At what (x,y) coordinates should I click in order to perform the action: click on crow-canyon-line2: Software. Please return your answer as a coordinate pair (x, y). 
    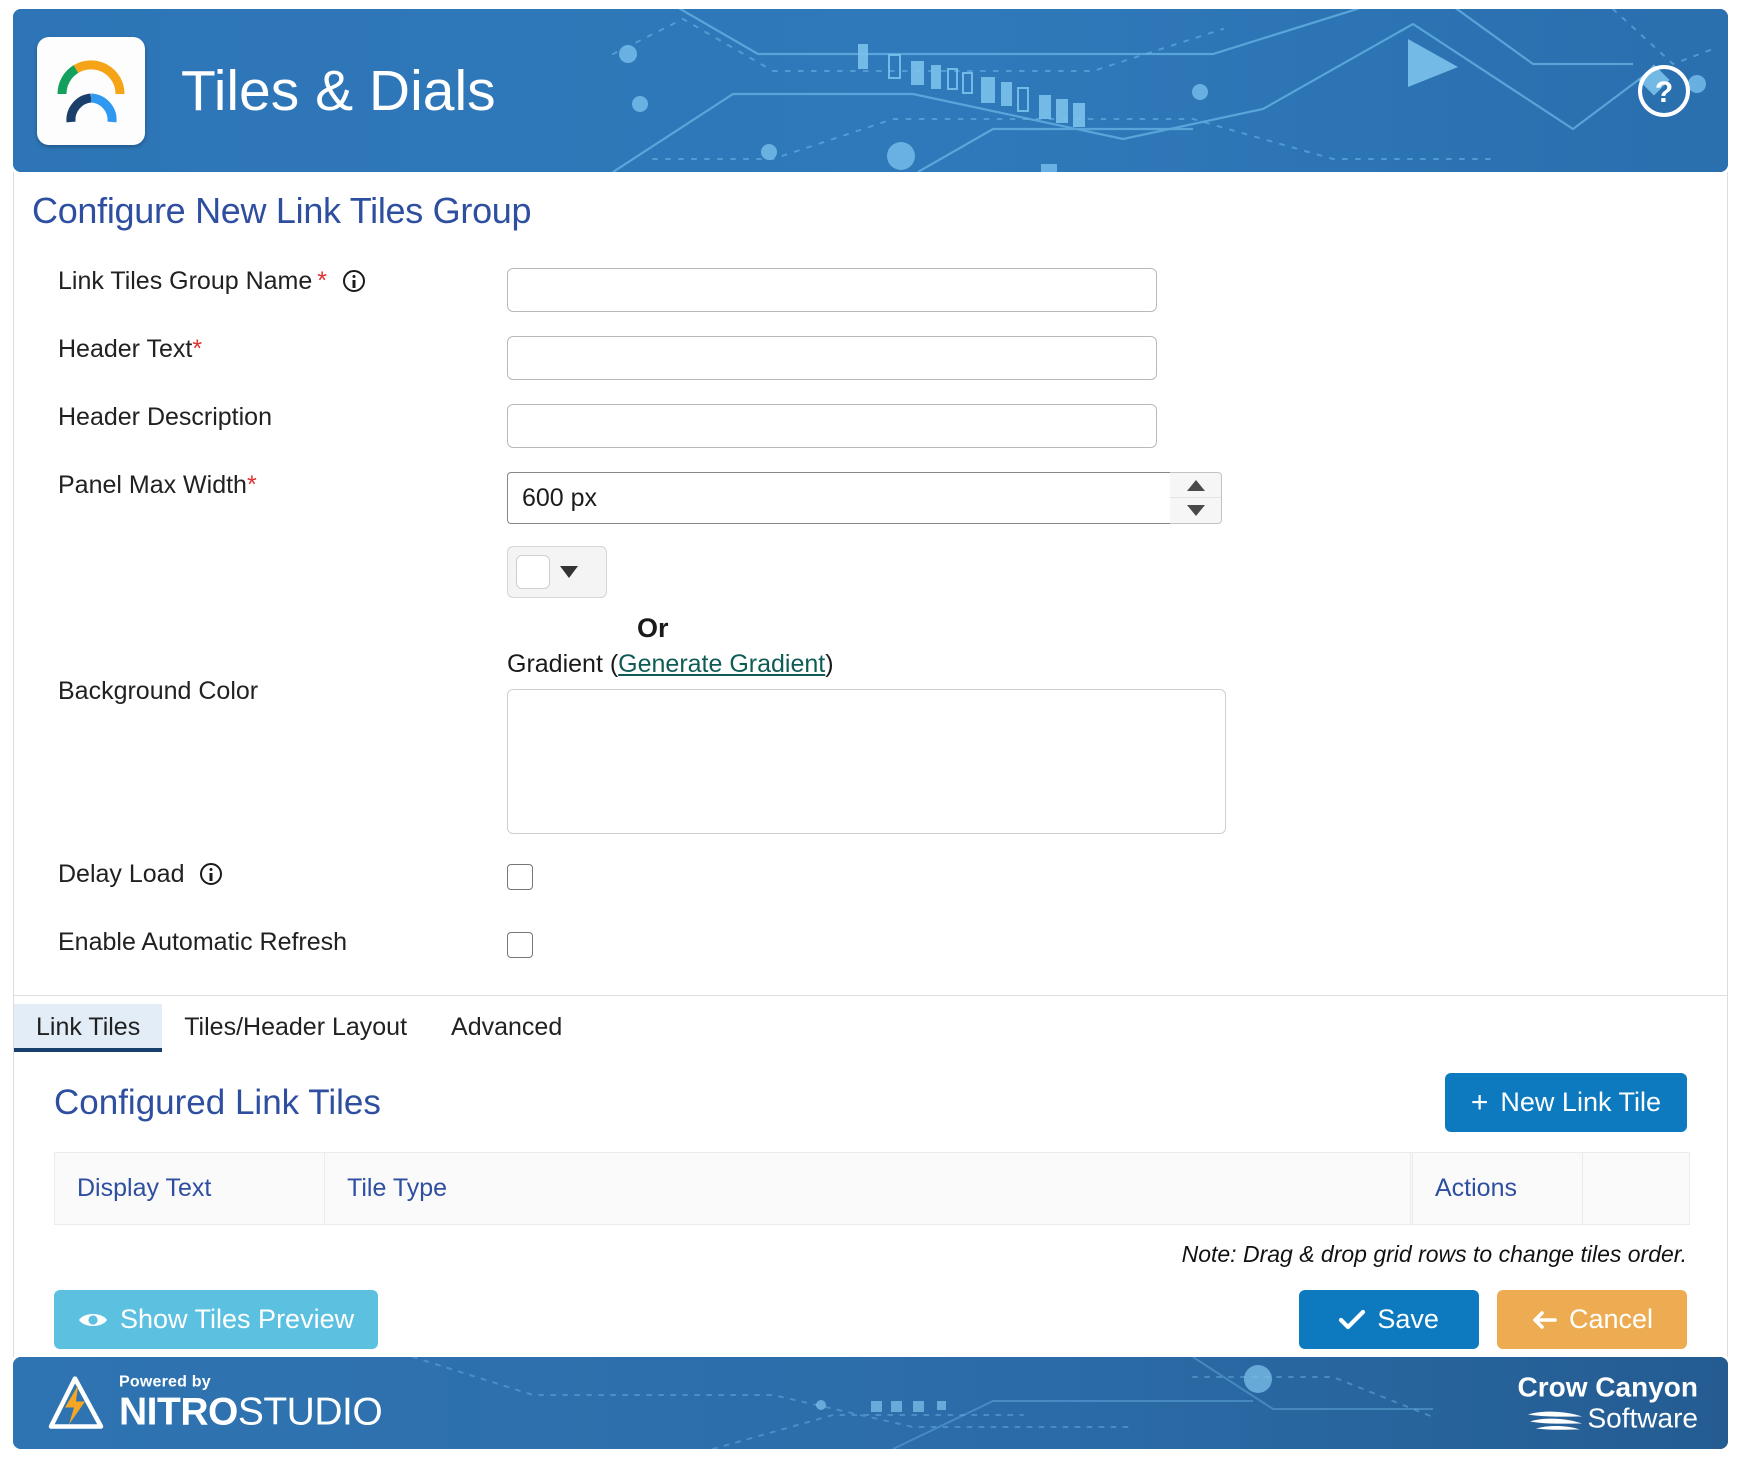
    Looking at the image, I should click on (1608, 1418).